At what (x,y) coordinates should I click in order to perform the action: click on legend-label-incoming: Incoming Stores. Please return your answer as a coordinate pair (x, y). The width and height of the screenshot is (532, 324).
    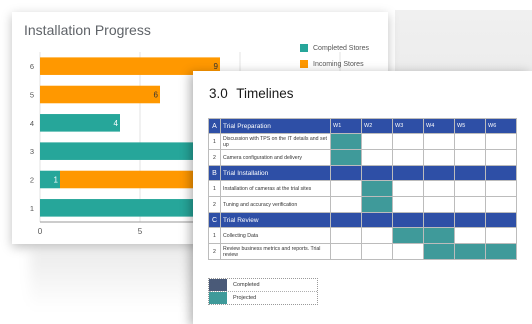
    Looking at the image, I should click on (338, 64).